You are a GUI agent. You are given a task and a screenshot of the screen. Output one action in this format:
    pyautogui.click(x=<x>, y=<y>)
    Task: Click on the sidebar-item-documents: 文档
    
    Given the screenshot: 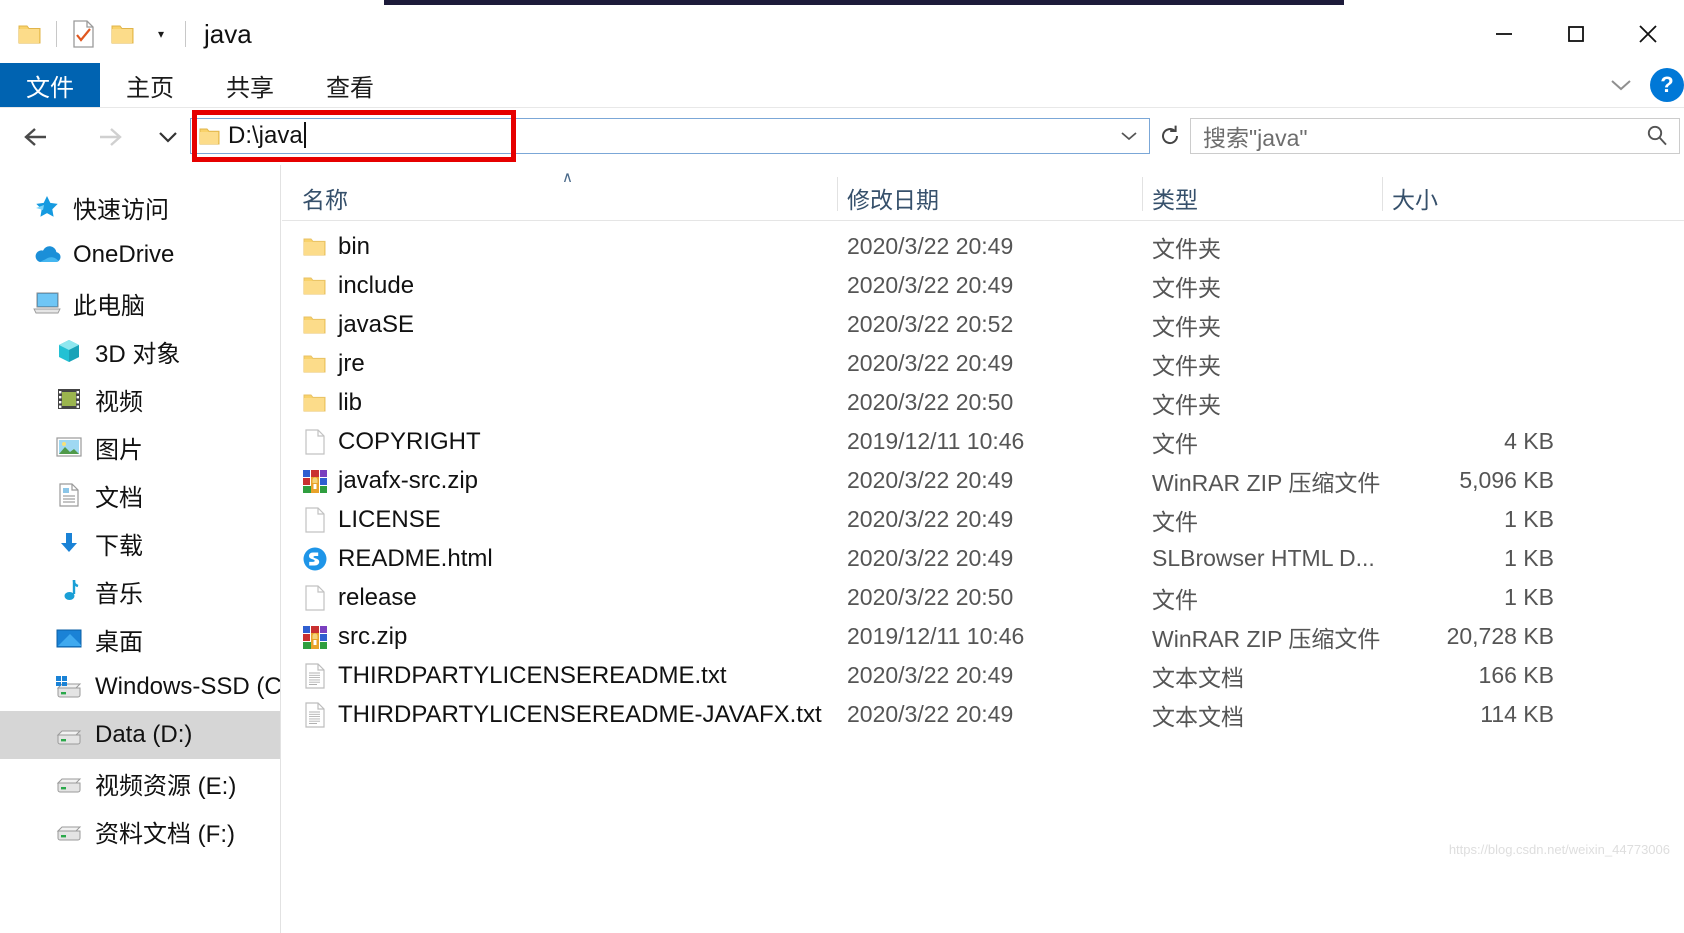 What is the action you would take?
    pyautogui.click(x=140, y=495)
    